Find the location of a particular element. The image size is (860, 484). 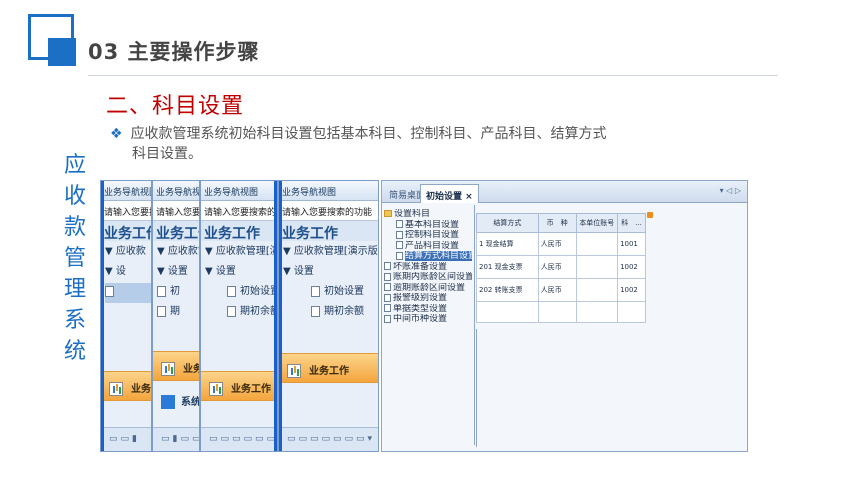

tree-item-label: 初 is located at coordinates (175, 291).